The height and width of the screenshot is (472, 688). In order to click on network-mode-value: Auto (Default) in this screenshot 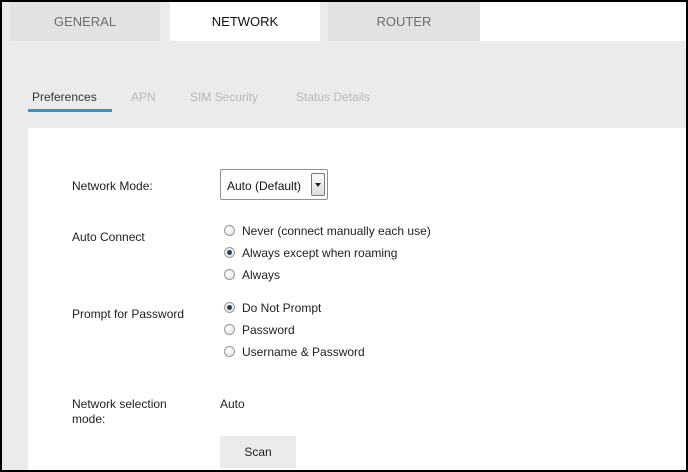, I will do `click(264, 186)`.